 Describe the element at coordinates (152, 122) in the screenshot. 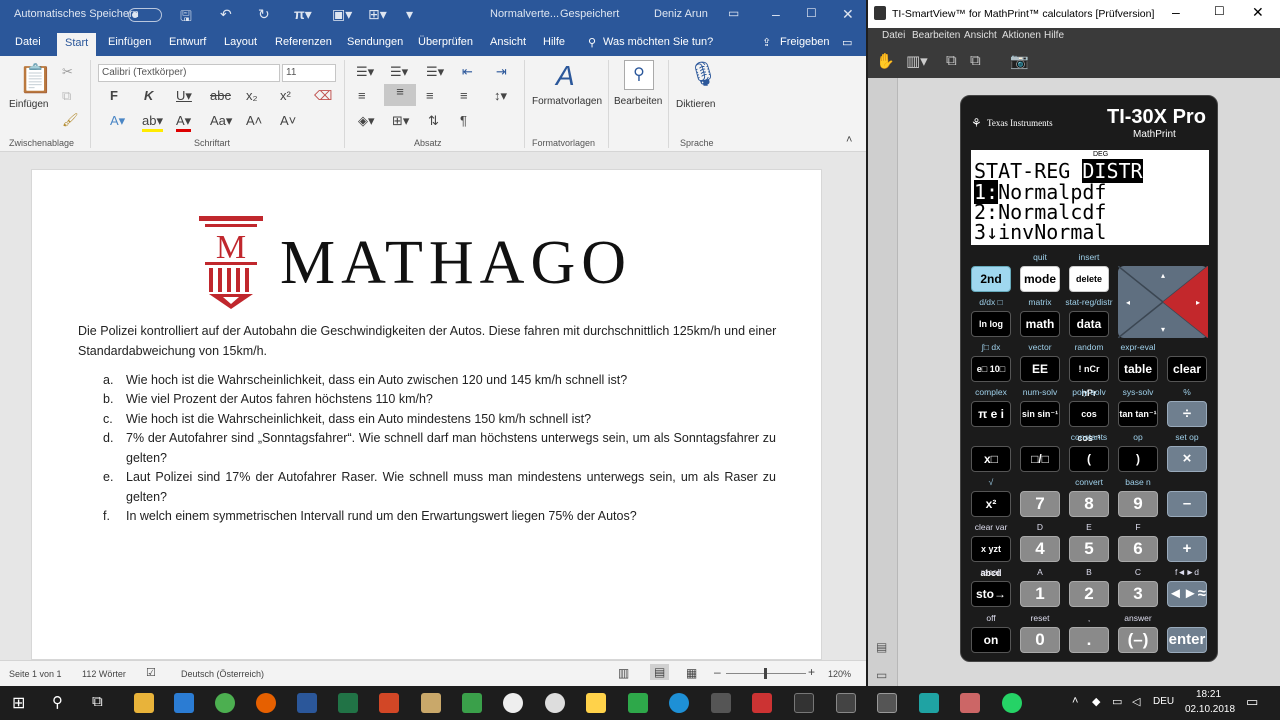

I see `highlight-icon: ab▾` at that location.